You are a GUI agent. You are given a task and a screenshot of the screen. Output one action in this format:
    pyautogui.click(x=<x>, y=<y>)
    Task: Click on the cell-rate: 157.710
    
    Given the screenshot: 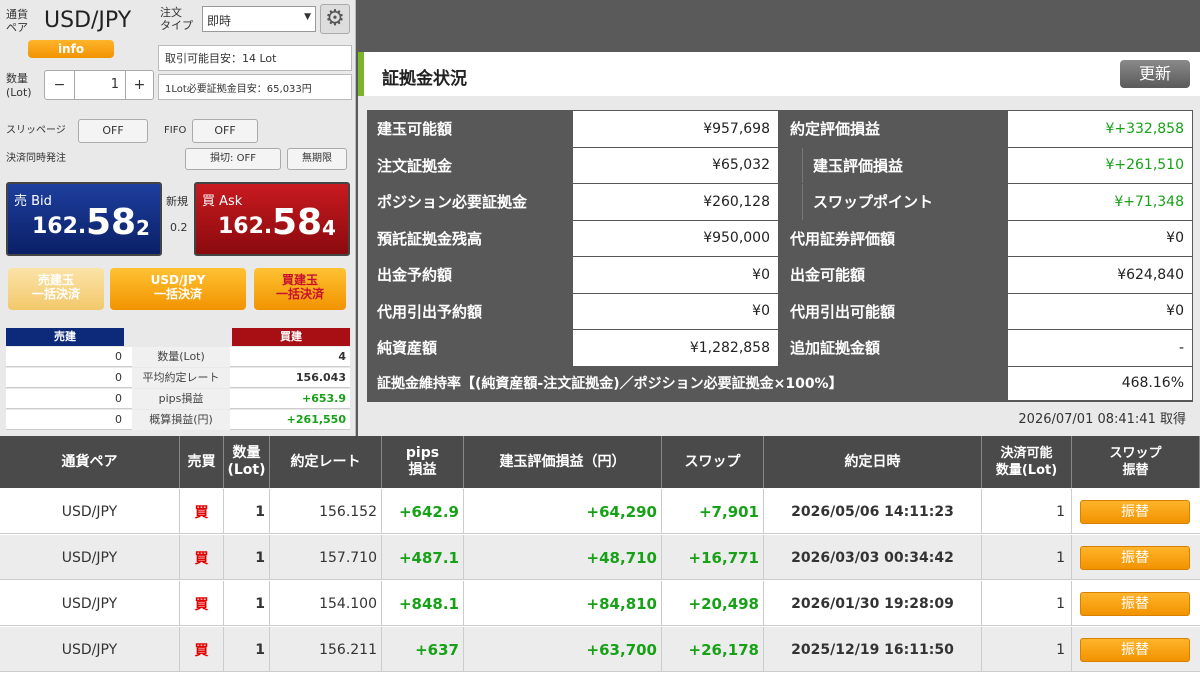 What is the action you would take?
    pyautogui.click(x=326, y=557)
    